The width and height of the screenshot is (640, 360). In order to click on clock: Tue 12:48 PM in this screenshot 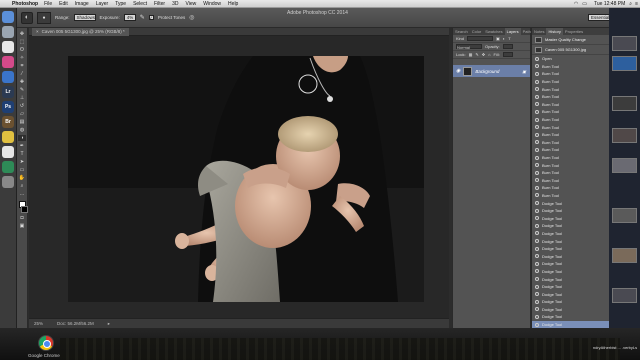, I will do `click(609, 4)`.